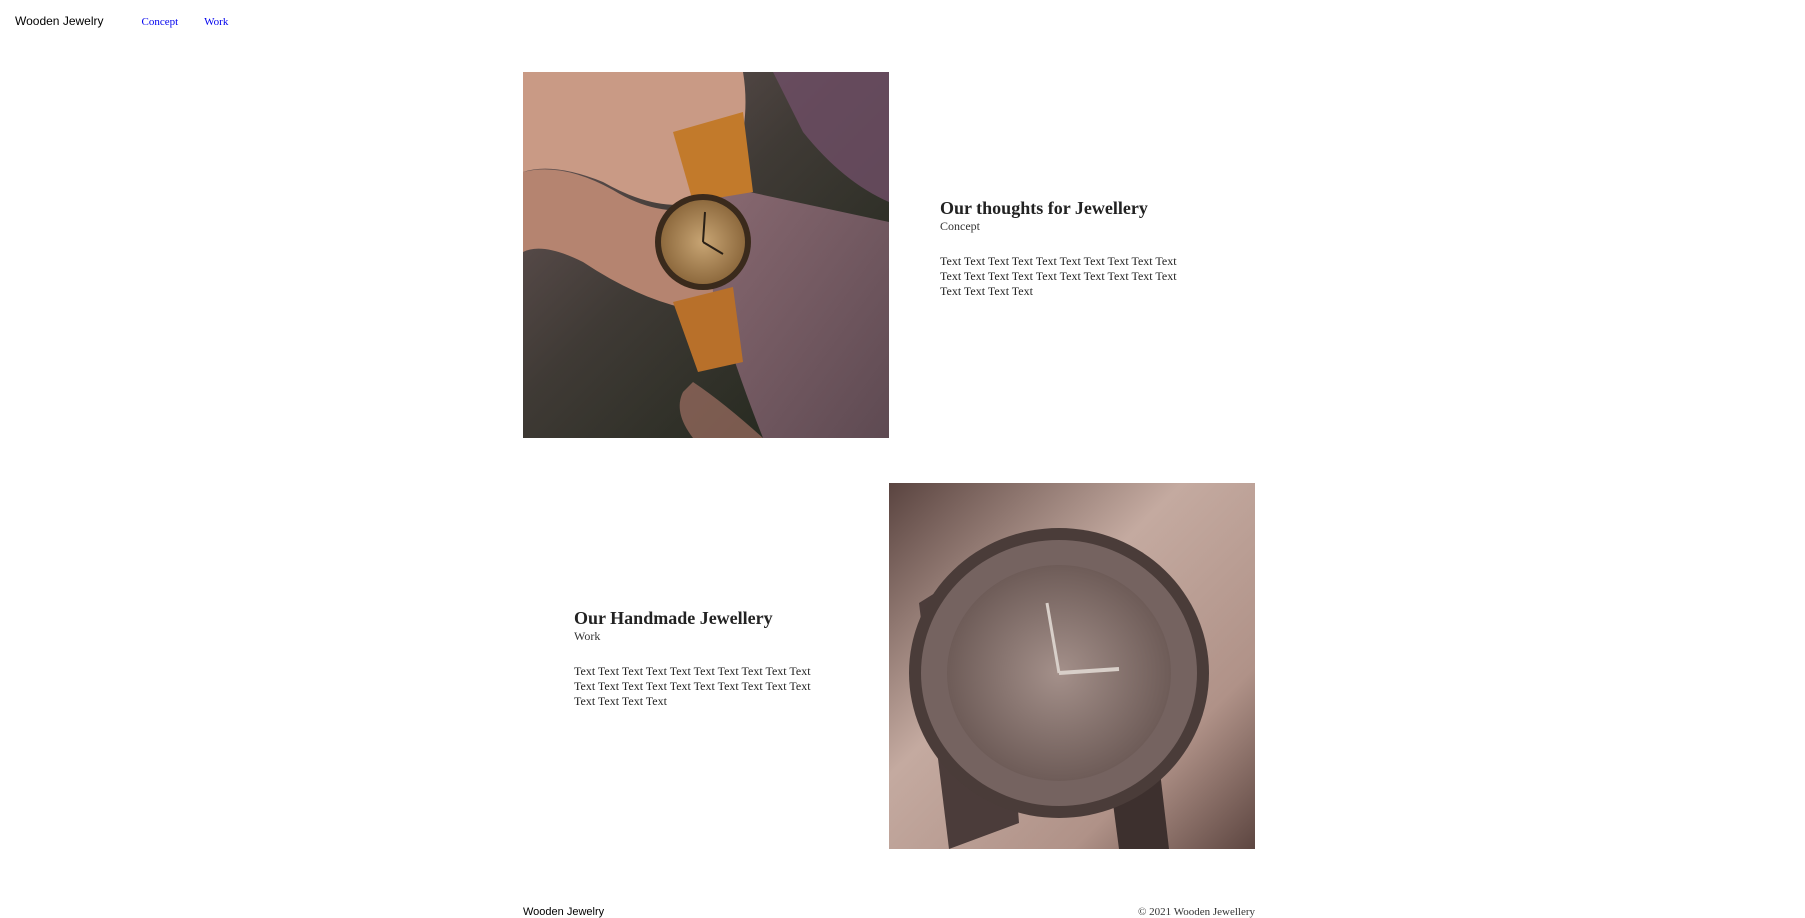  Describe the element at coordinates (1072, 666) in the screenshot. I see `watch-closeup-photo` at that location.